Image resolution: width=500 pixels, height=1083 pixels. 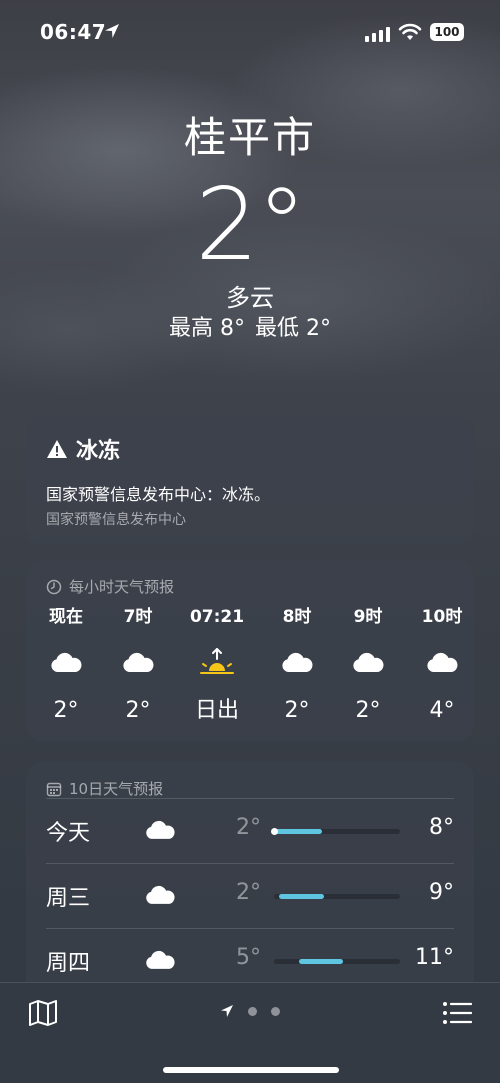 I want to click on hourly-item: 10时 4°, so click(x=442, y=666).